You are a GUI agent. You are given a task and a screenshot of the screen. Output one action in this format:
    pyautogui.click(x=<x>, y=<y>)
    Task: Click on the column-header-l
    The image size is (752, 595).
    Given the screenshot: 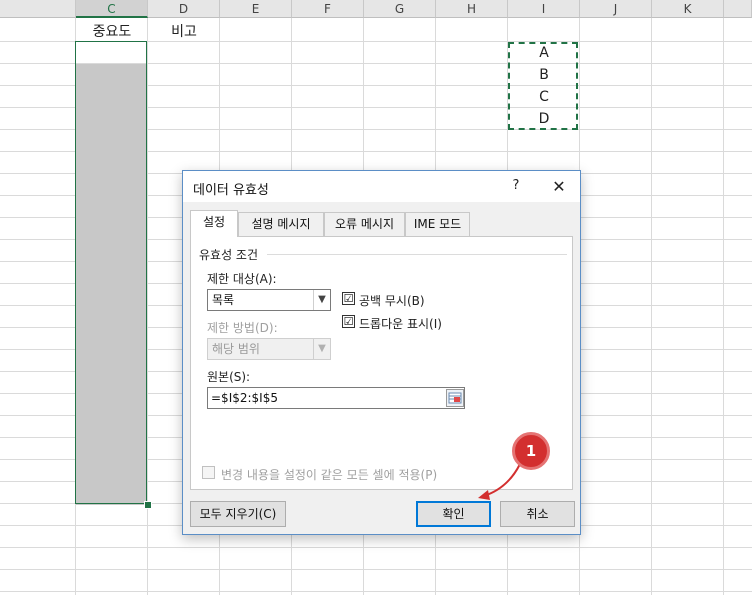 What is the action you would take?
    pyautogui.click(x=738, y=9)
    